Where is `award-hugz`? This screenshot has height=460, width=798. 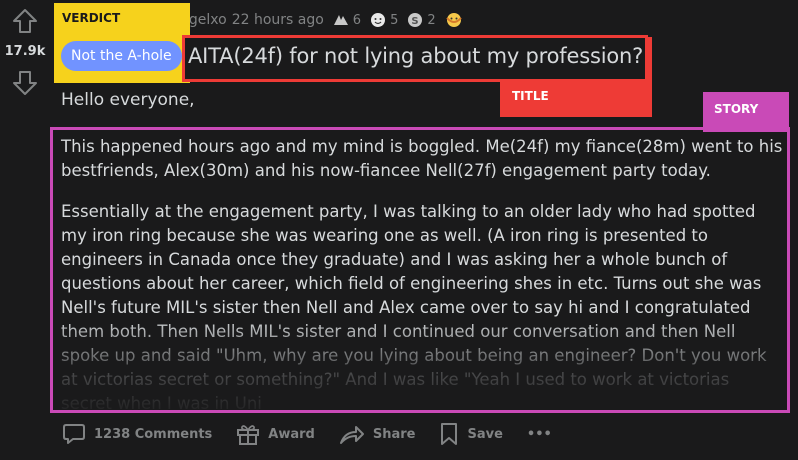 award-hugz is located at coordinates (455, 20).